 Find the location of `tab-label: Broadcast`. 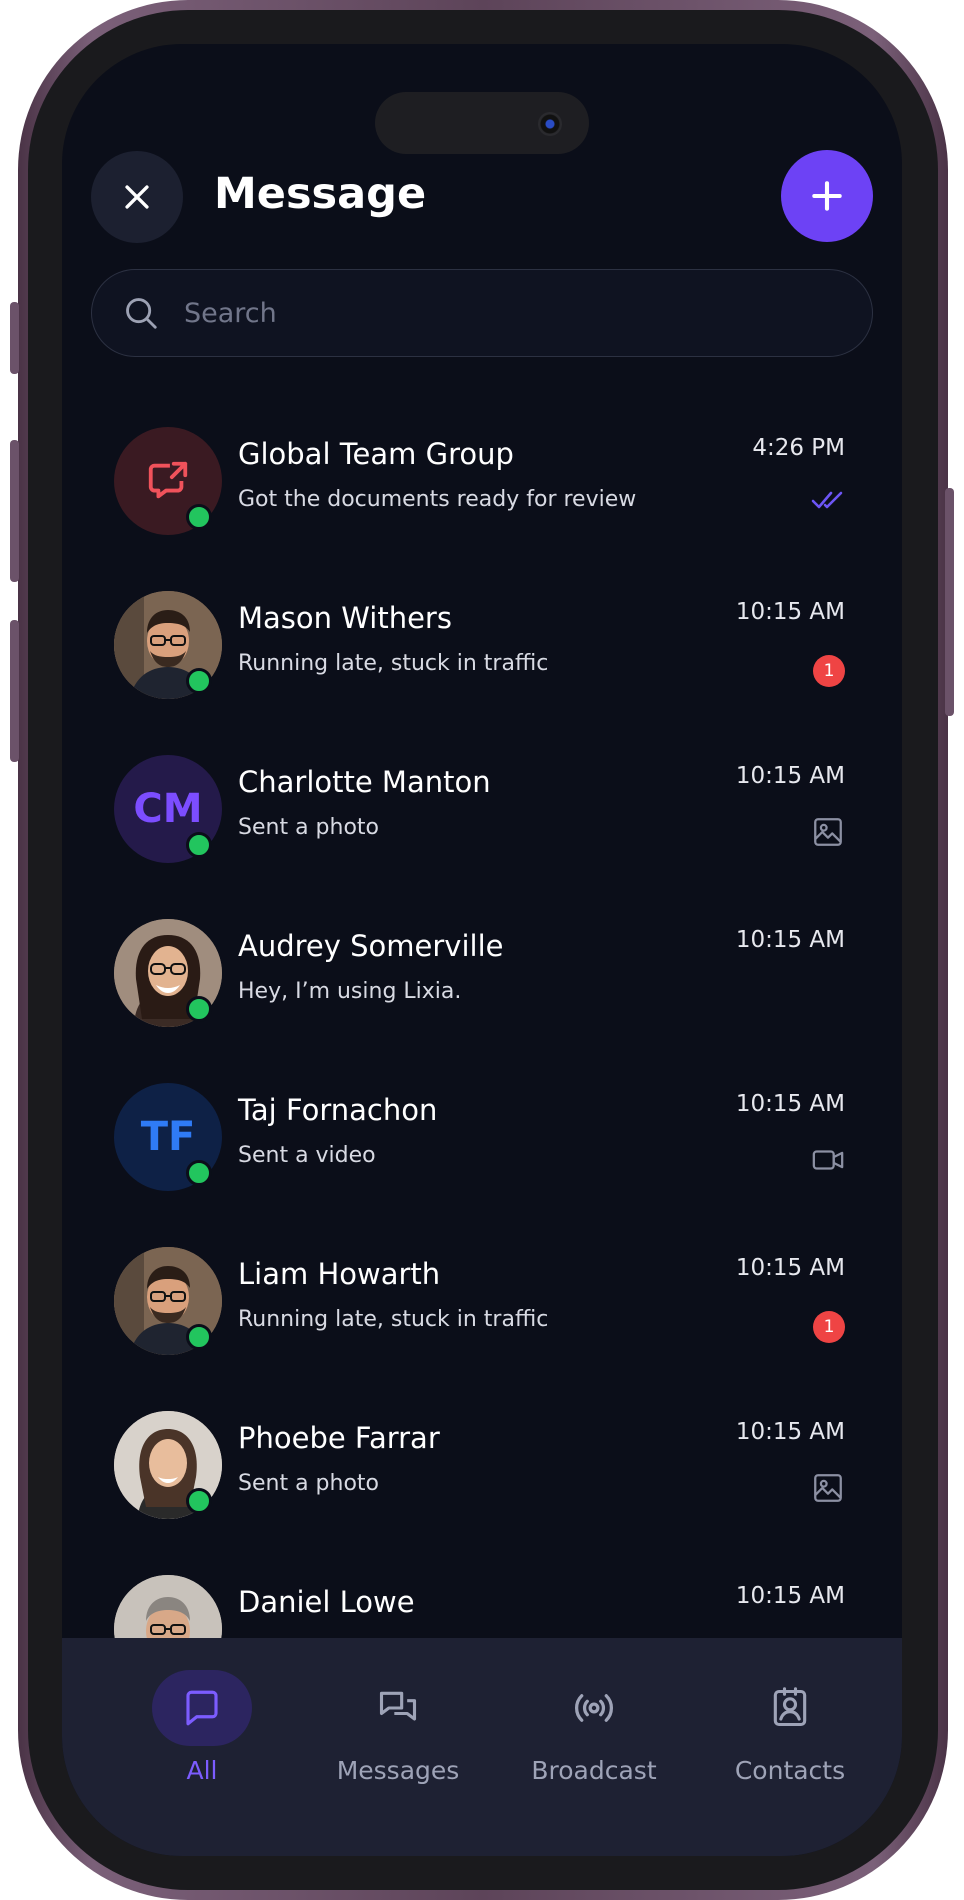

tab-label: Broadcast is located at coordinates (594, 1770).